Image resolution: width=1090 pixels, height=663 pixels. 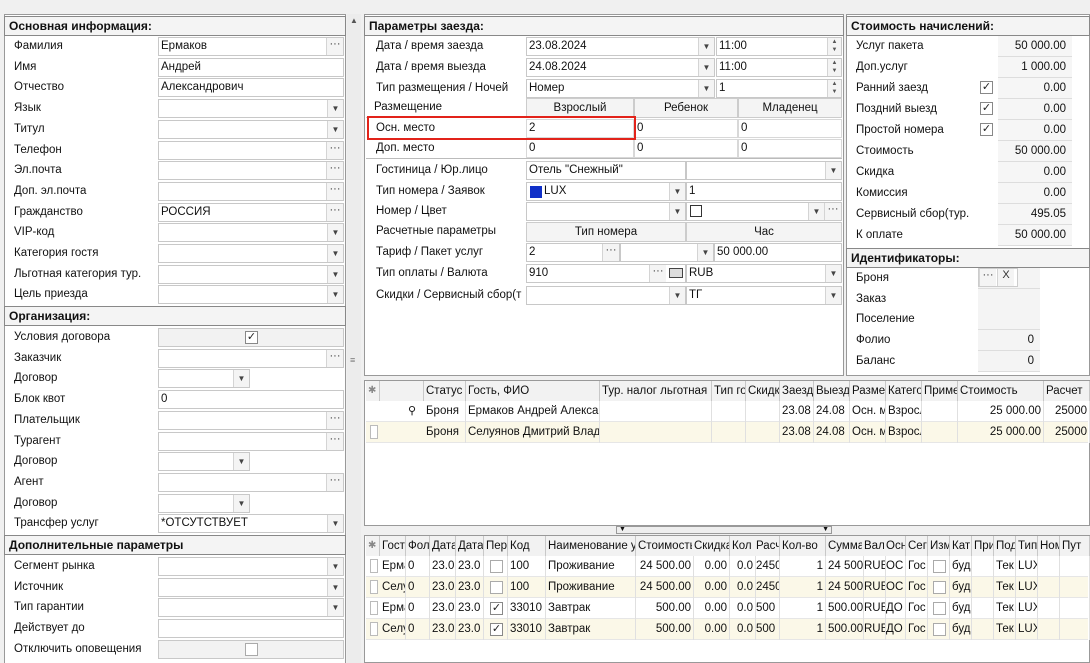 What do you see at coordinates (354, 338) in the screenshot?
I see `splitter-handle: ▲ ≡` at bounding box center [354, 338].